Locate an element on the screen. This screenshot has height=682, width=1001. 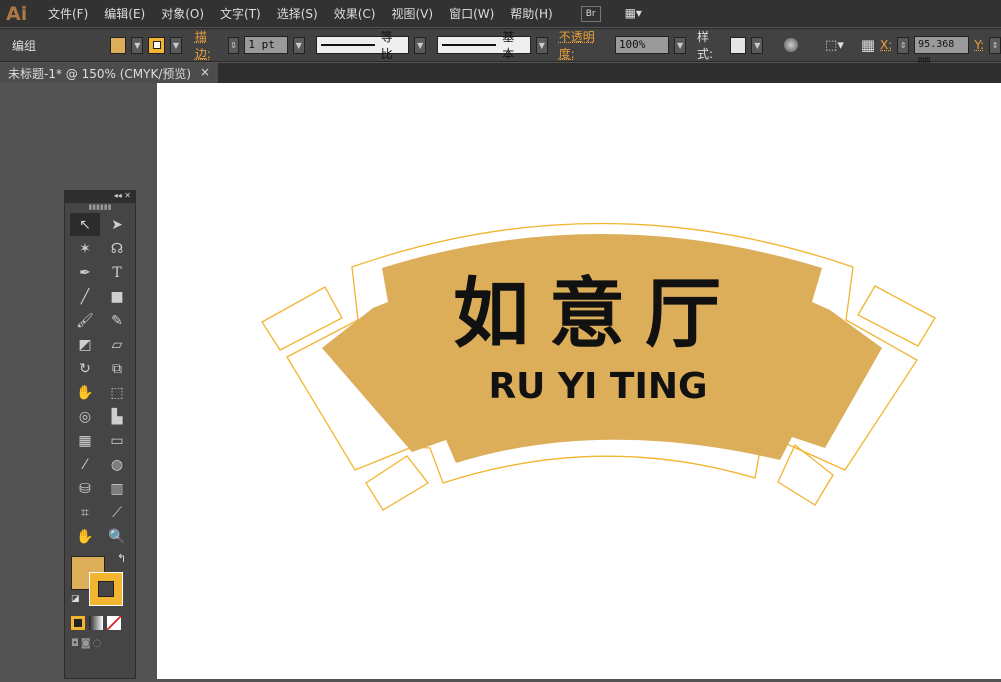
swap-colors-icon: ↰ is located at coordinates (121, 558).